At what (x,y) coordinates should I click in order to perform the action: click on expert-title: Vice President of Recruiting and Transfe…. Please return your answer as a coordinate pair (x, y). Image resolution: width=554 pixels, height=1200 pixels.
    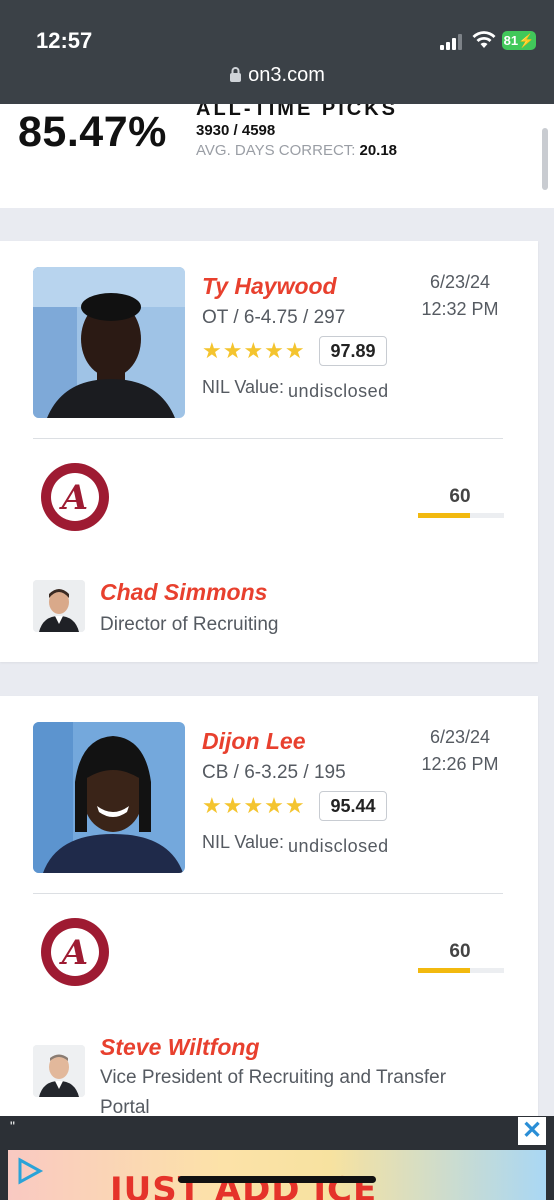
    Looking at the image, I should click on (273, 1091).